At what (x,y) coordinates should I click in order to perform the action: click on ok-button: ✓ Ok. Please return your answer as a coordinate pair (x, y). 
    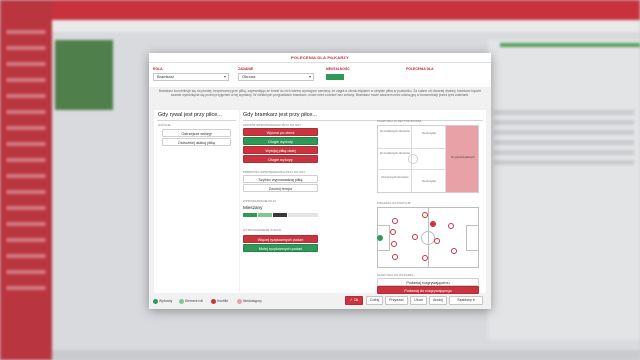
    Looking at the image, I should click on (354, 300).